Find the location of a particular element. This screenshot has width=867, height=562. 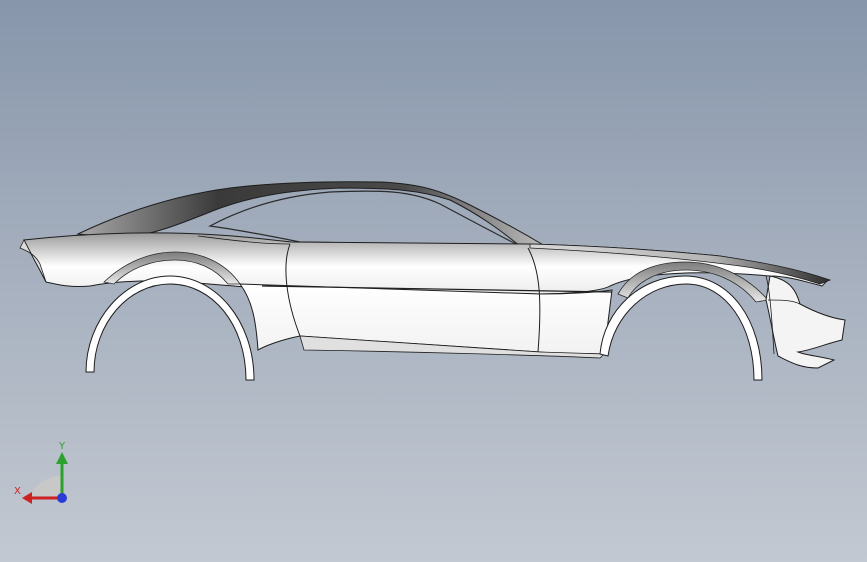

side-window-frame is located at coordinates (364, 218).